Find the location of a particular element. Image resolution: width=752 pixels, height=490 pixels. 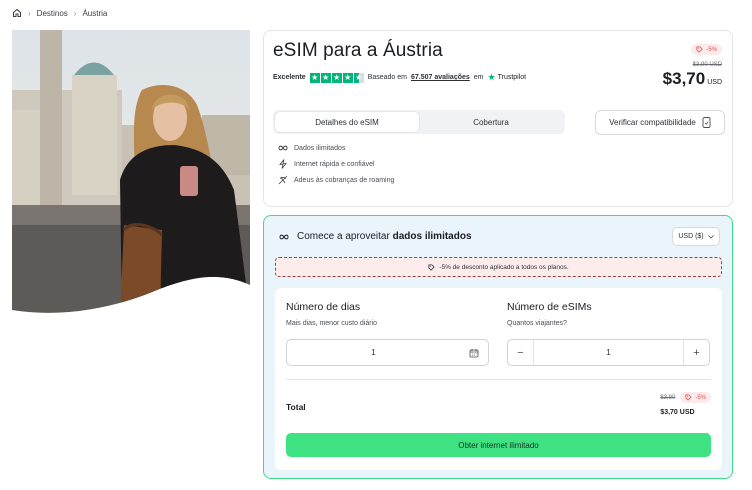

rating-stars: ★ ★ ★ ★ ★ is located at coordinates (336, 77).